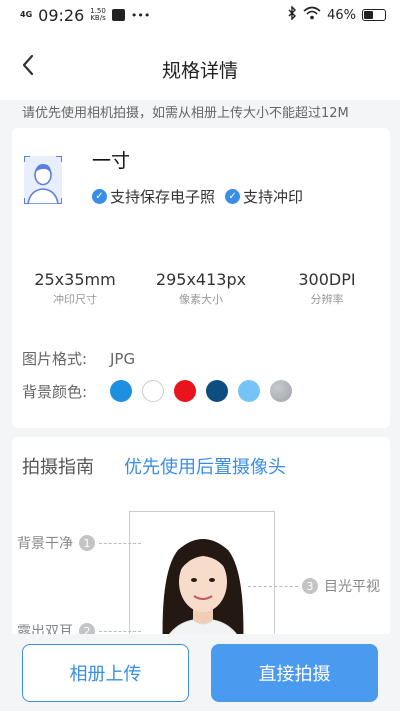 This screenshot has height=711, width=400. What do you see at coordinates (75, 288) in the screenshot?
I see `stat-print-size: 25x35mm 冲印尺寸` at bounding box center [75, 288].